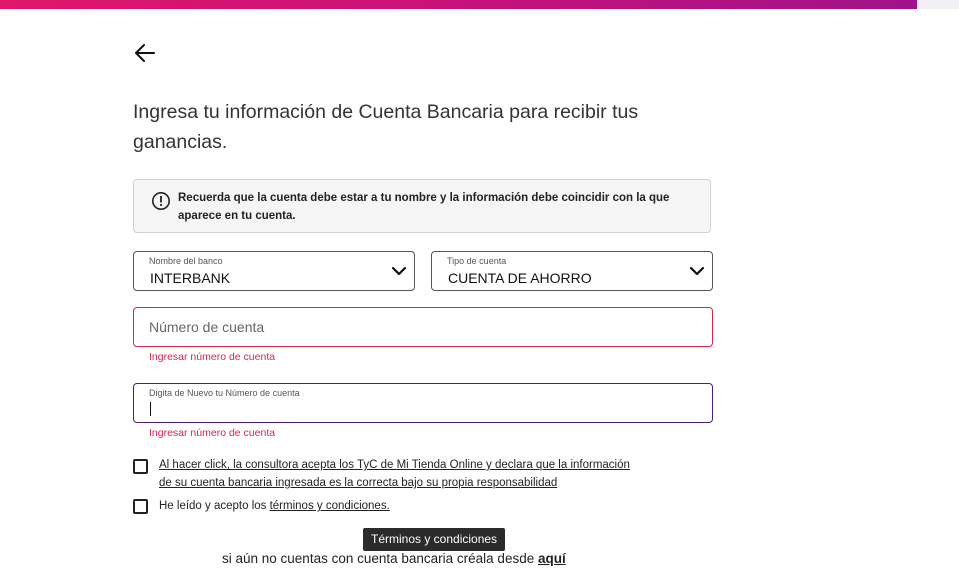  What do you see at coordinates (140, 506) in the screenshot?
I see `terms-checkbox` at bounding box center [140, 506].